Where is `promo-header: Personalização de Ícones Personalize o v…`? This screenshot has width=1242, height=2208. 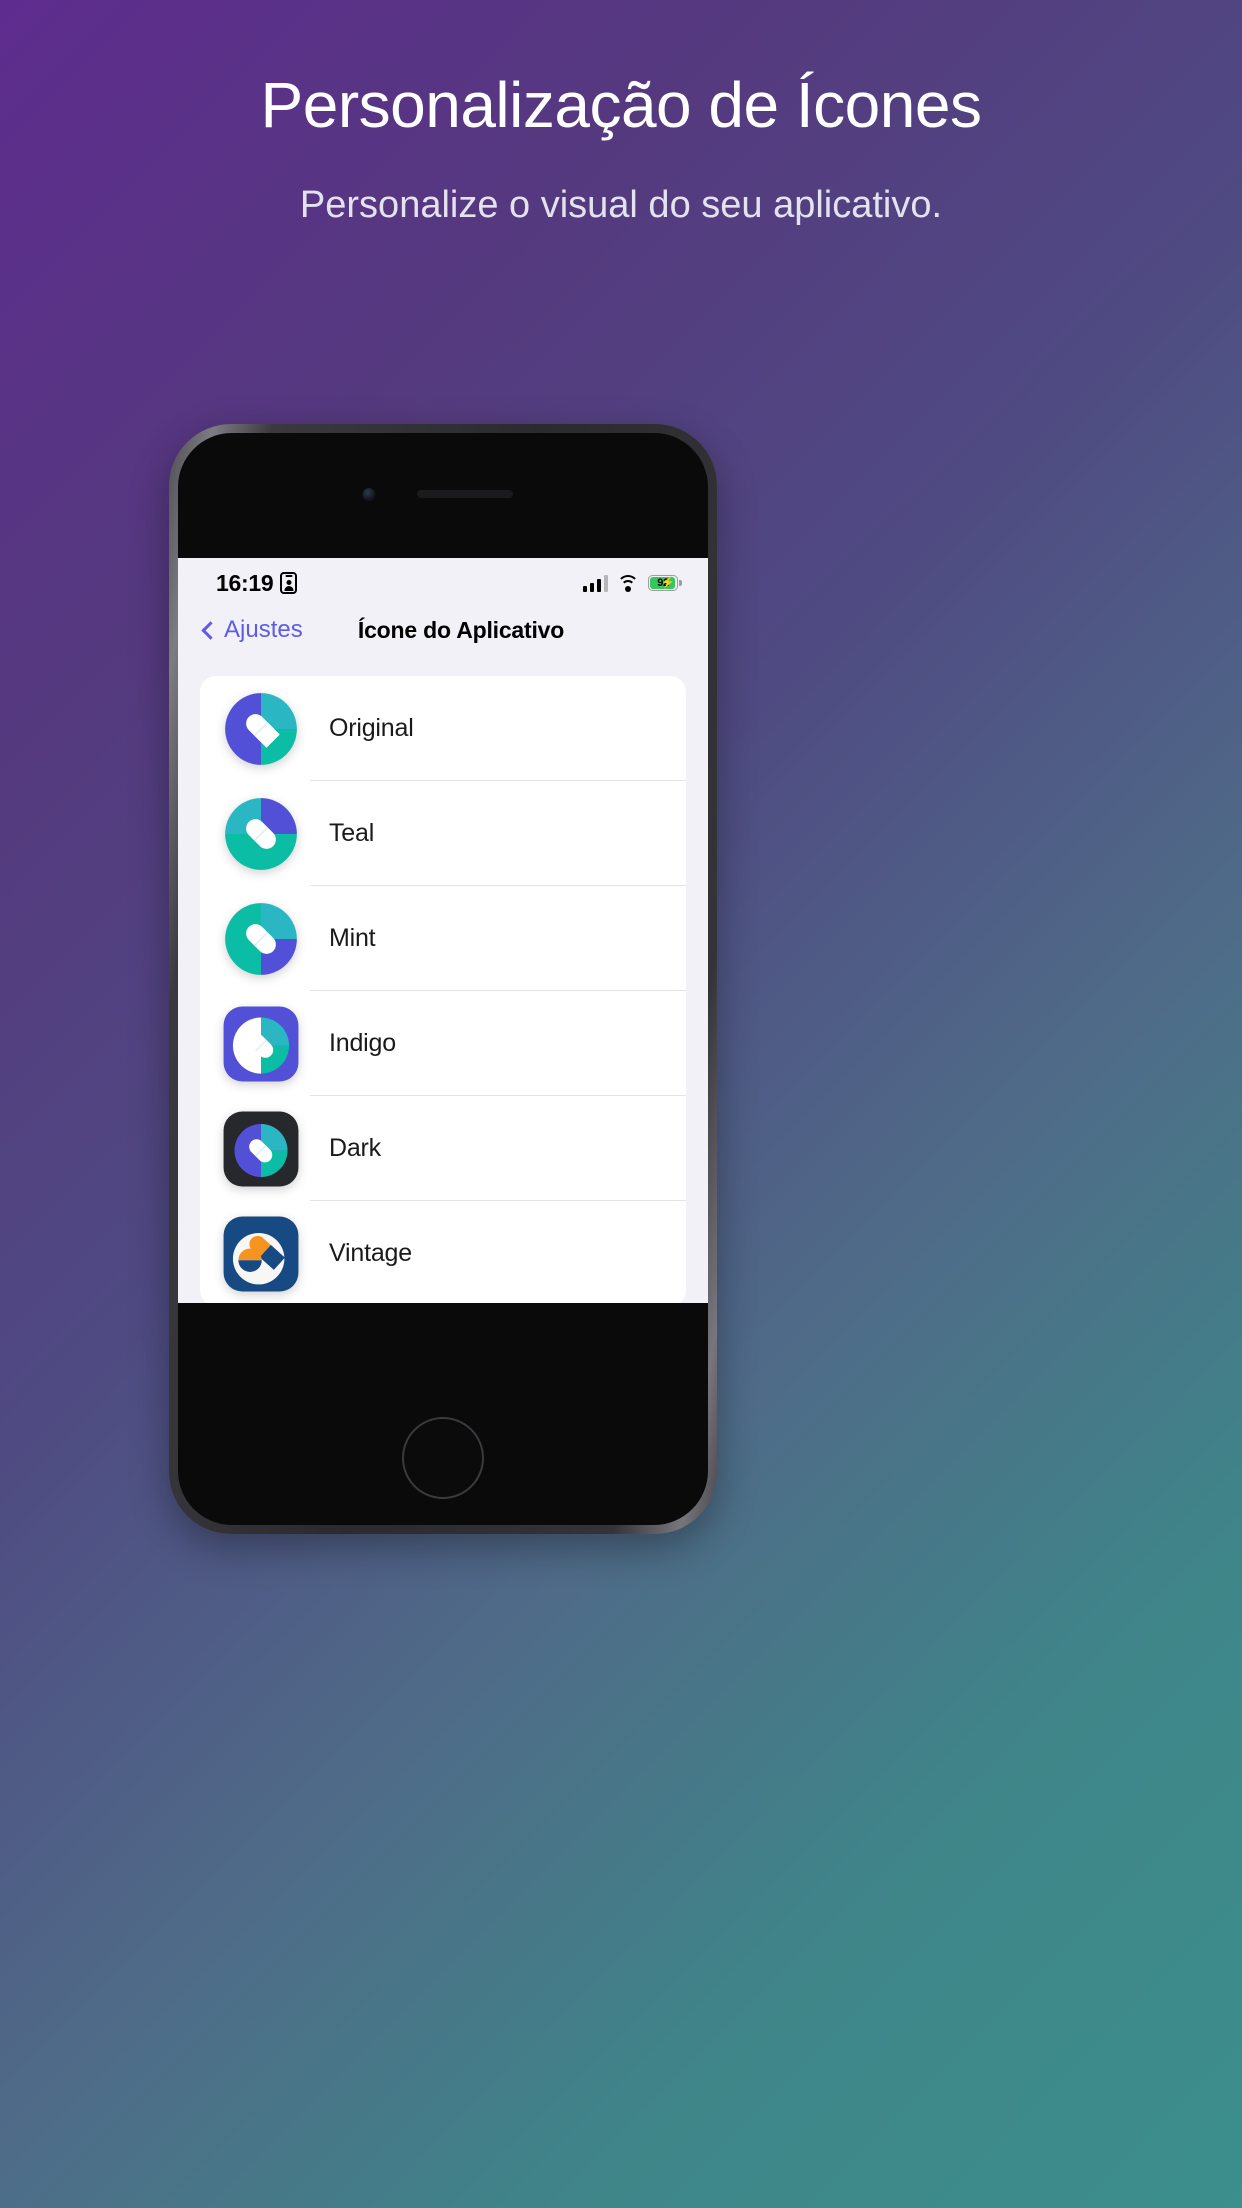 promo-header: Personalização de Ícones Personalize o v… is located at coordinates (621, 115).